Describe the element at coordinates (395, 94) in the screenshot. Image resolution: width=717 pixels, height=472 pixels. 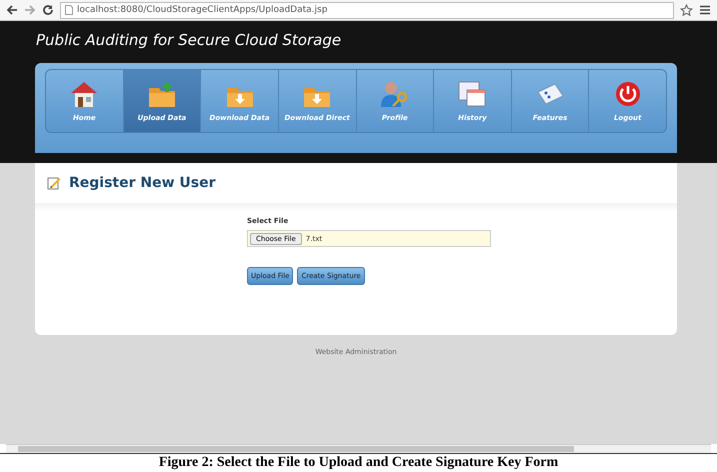
I see `person-key-icon` at that location.